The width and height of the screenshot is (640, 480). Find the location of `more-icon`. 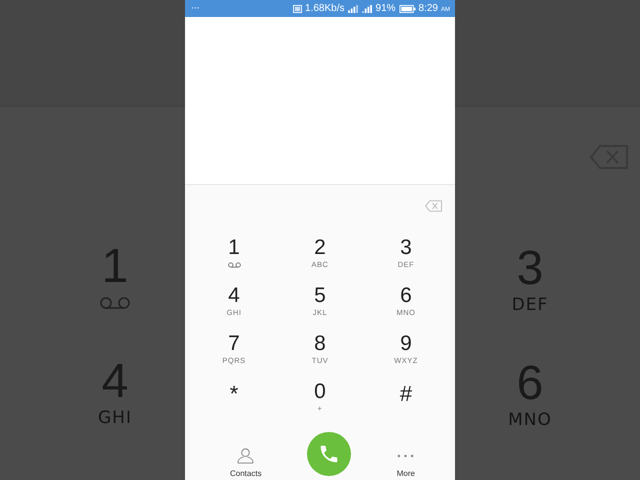

more-icon is located at coordinates (405, 456).